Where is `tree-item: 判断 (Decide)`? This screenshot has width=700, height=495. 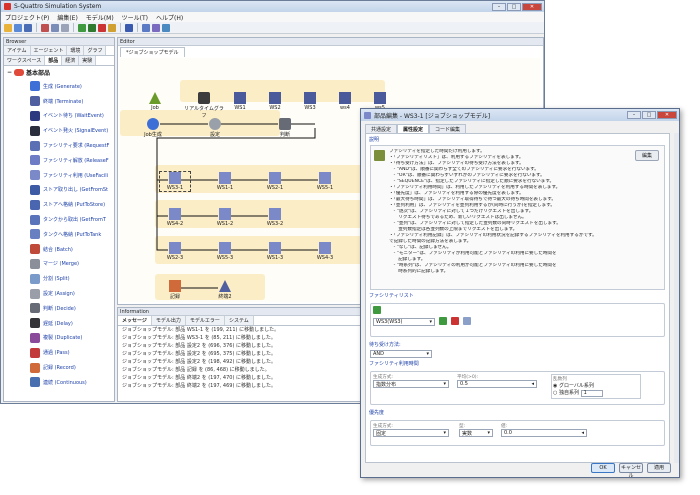
tree-item: 判断 (Decide) is located at coordinates (59, 308).